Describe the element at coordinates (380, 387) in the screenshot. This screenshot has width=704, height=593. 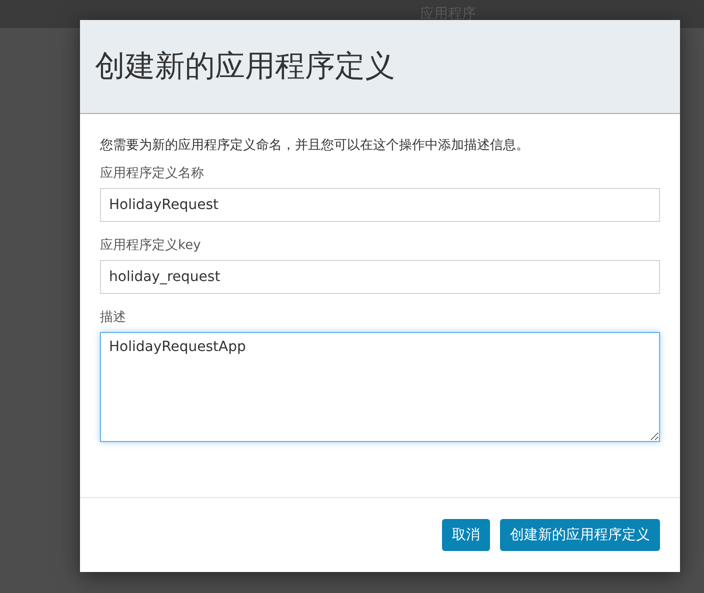
I see `description-field: HolidayRequestApp` at that location.